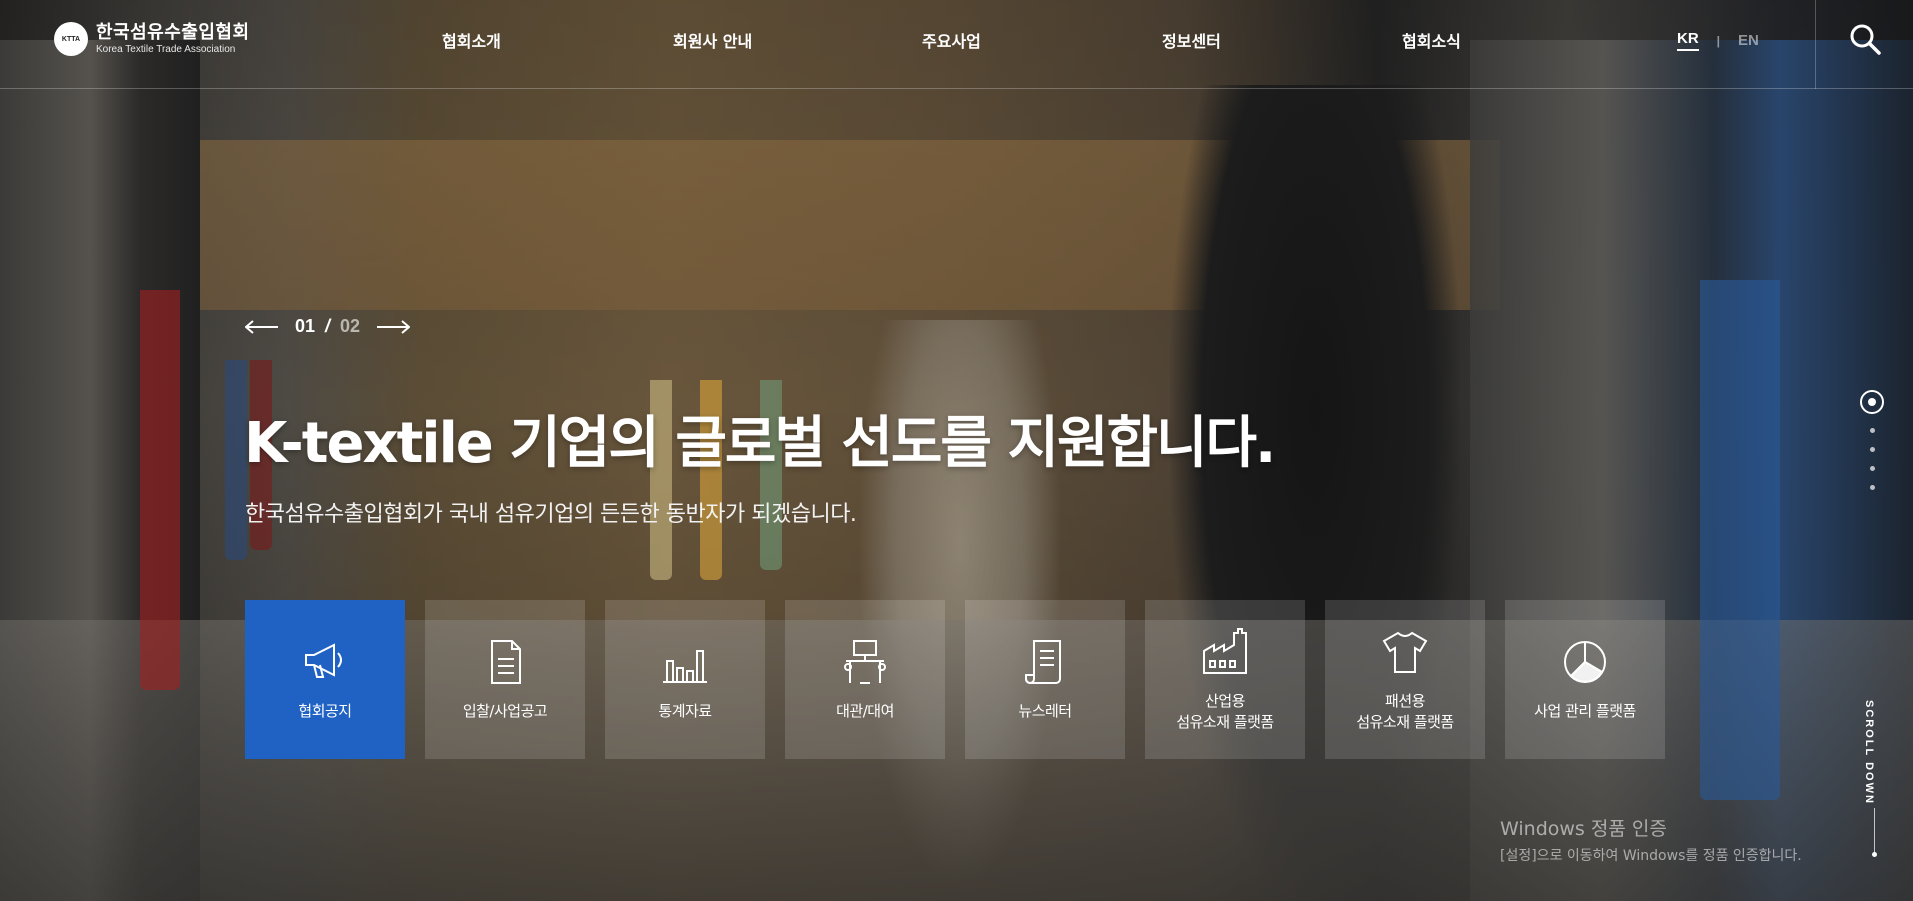 The height and width of the screenshot is (901, 1913). I want to click on quick-menu-business-platform: 사업 관리 플랫폼, so click(1585, 679).